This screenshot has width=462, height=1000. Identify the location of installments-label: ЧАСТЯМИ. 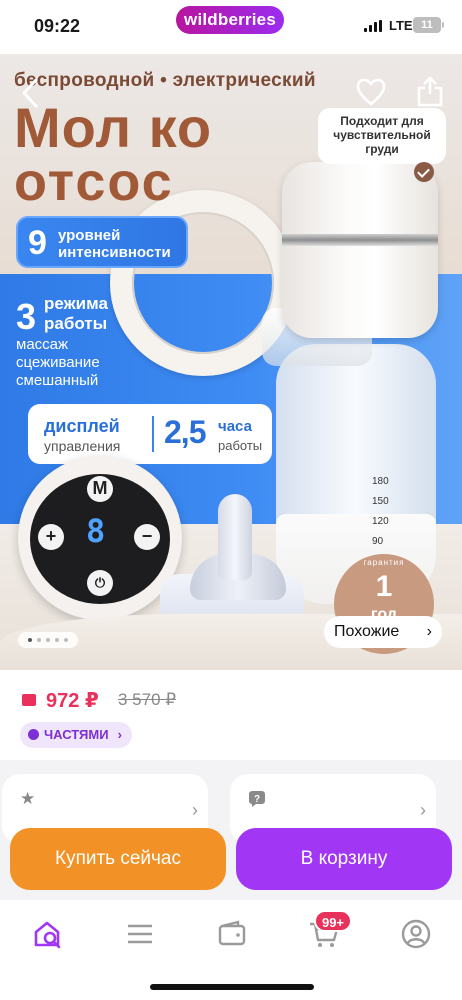
(76, 734).